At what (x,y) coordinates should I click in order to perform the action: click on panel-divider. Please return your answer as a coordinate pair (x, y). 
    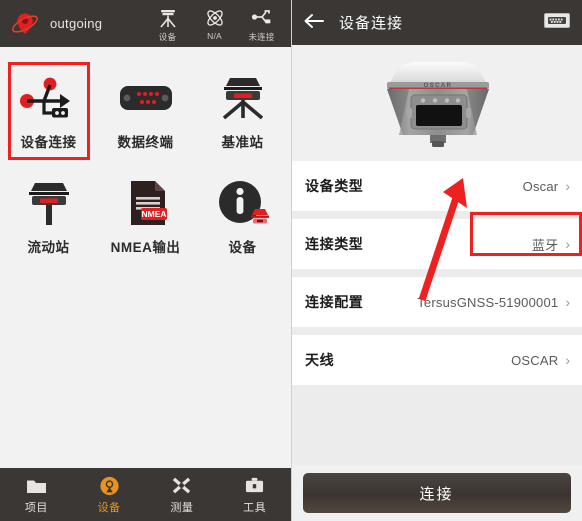
    Looking at the image, I should click on (291, 260).